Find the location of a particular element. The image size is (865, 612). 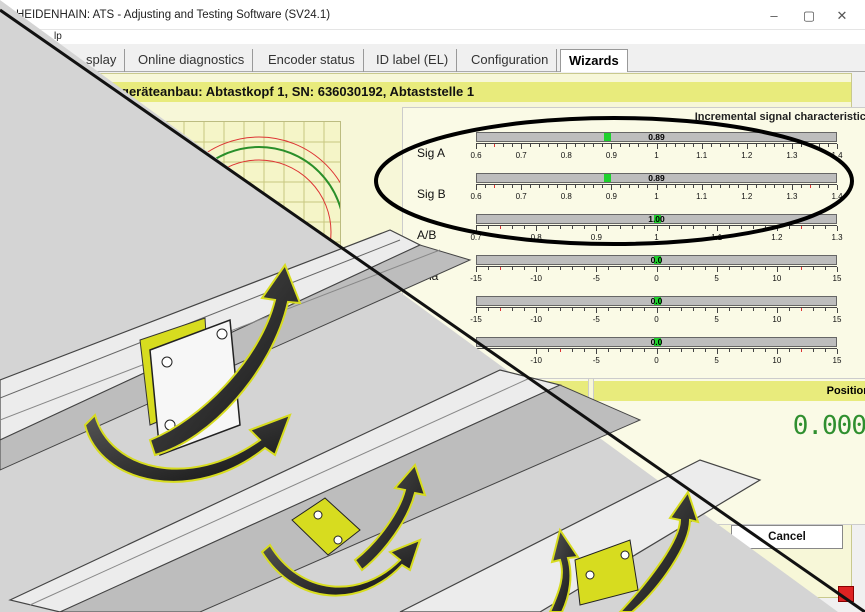

scale-tick-label: 0 is located at coordinates (656, 278).